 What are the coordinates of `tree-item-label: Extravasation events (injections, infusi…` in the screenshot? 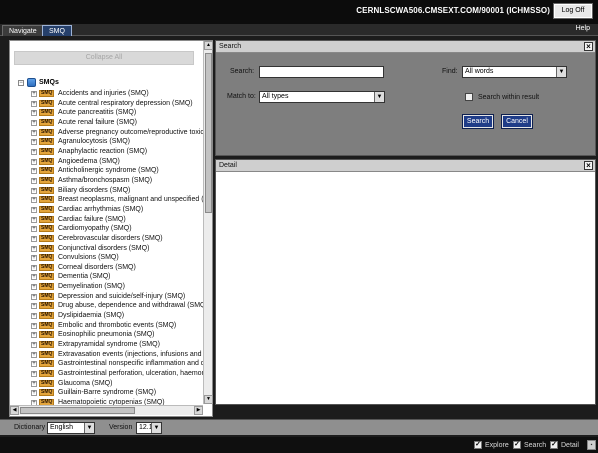 It's located at (132, 355).